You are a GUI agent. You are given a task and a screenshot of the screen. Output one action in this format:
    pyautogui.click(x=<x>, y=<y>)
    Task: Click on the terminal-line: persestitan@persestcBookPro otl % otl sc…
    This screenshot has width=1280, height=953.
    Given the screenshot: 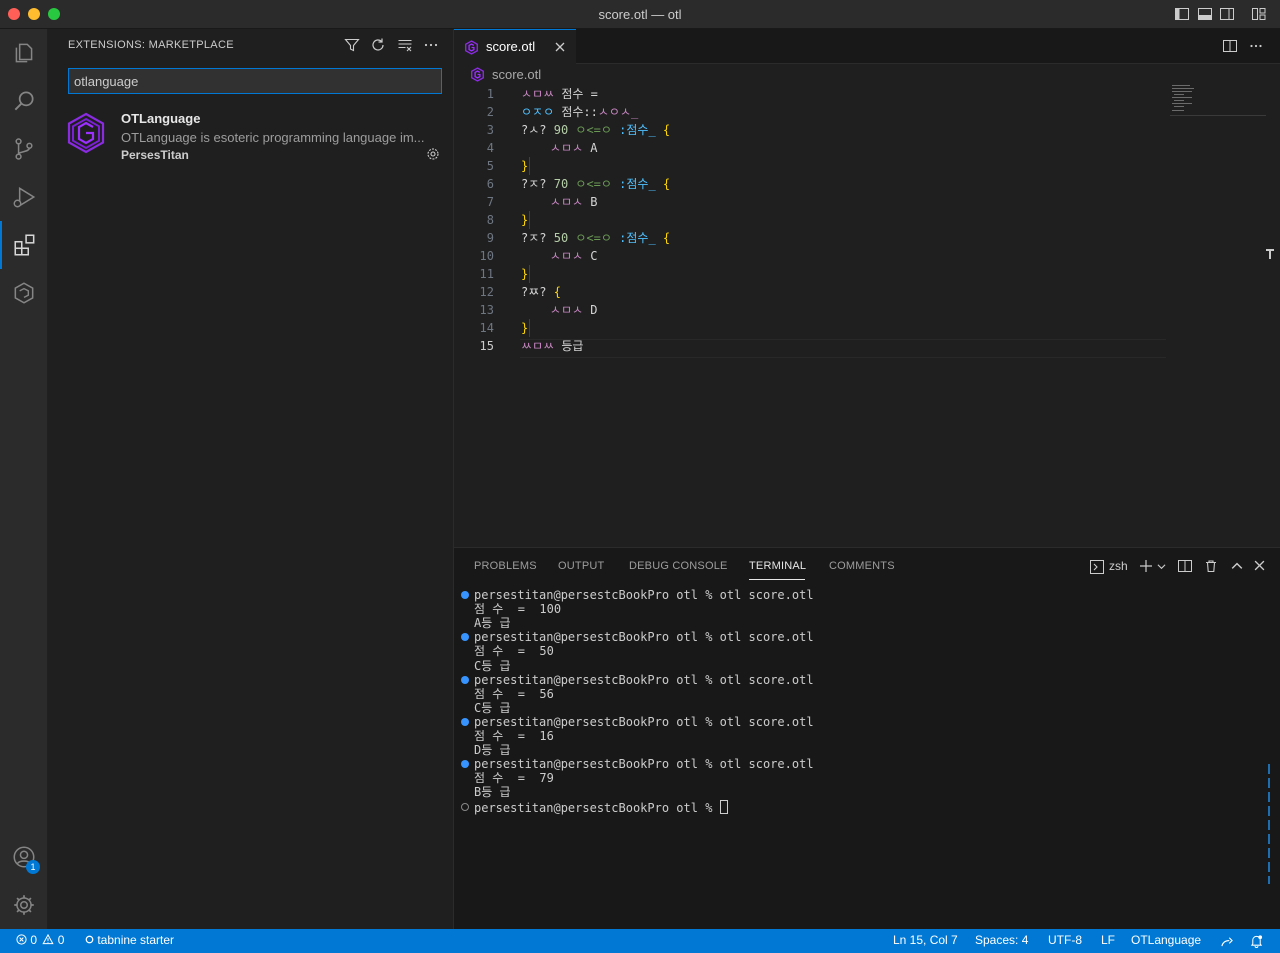 What is the action you would take?
    pyautogui.click(x=644, y=721)
    